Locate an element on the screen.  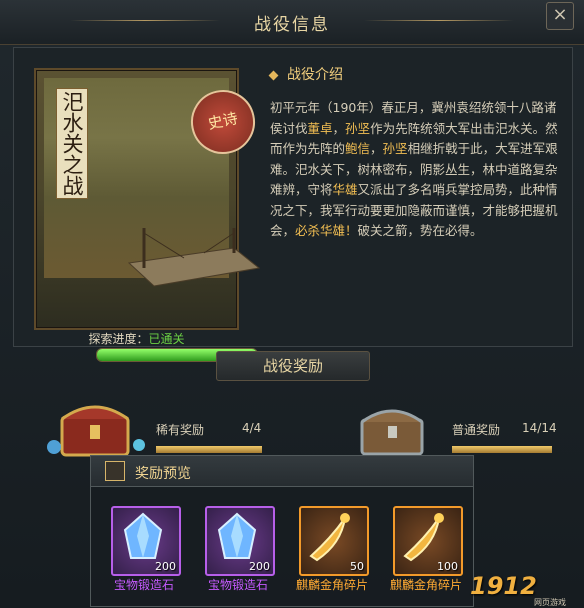
battle-name: 汜水关之战 is located at coordinates (72, 143).